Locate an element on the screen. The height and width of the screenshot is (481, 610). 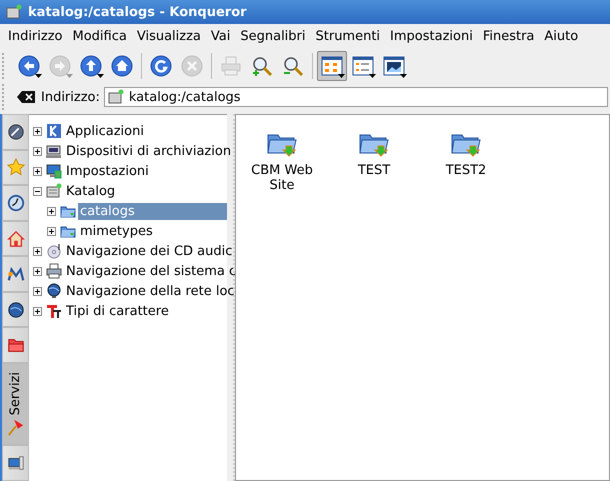
tree-item: Katalog is located at coordinates (145, 191).